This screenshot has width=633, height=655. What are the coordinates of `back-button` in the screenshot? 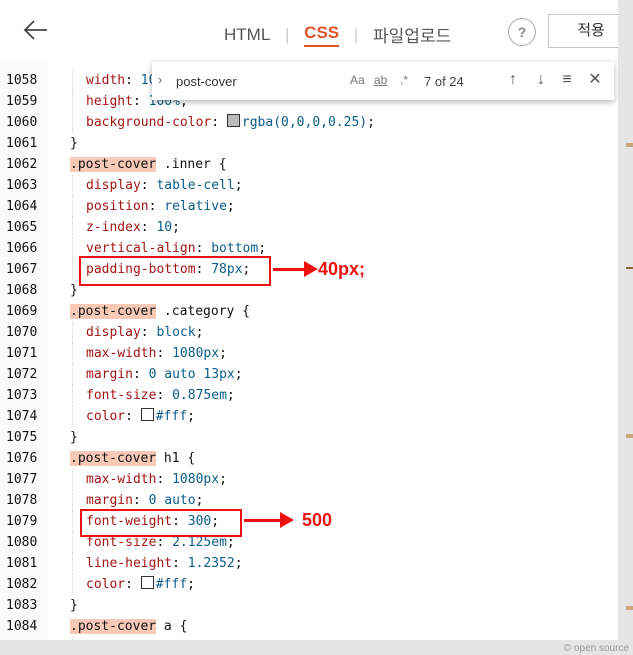 It's located at (36, 30).